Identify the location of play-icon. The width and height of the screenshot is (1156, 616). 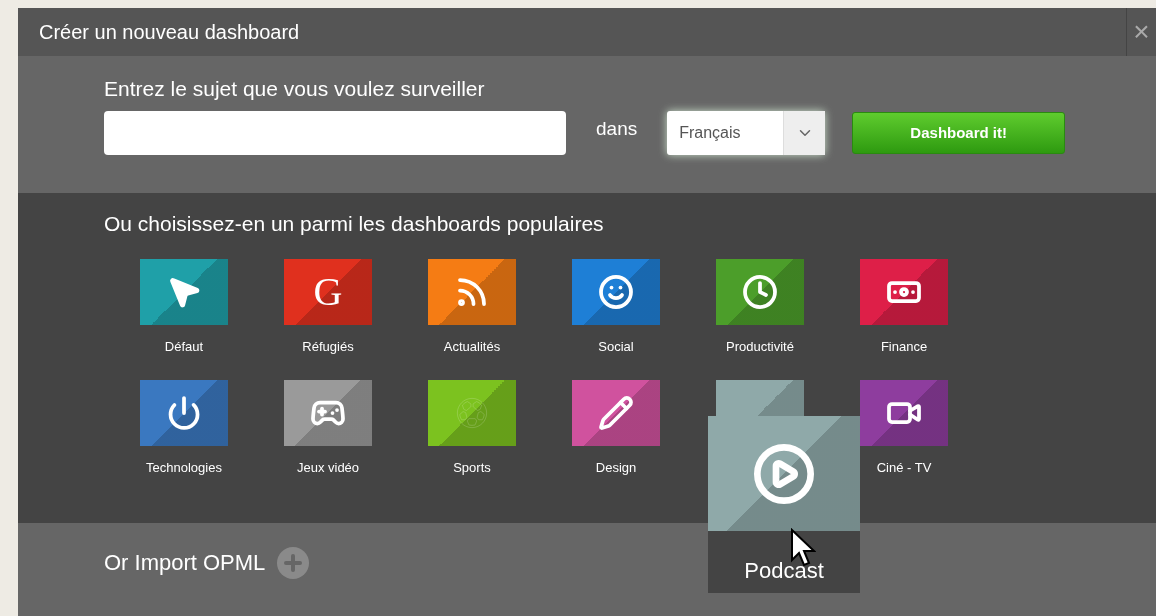
(784, 473).